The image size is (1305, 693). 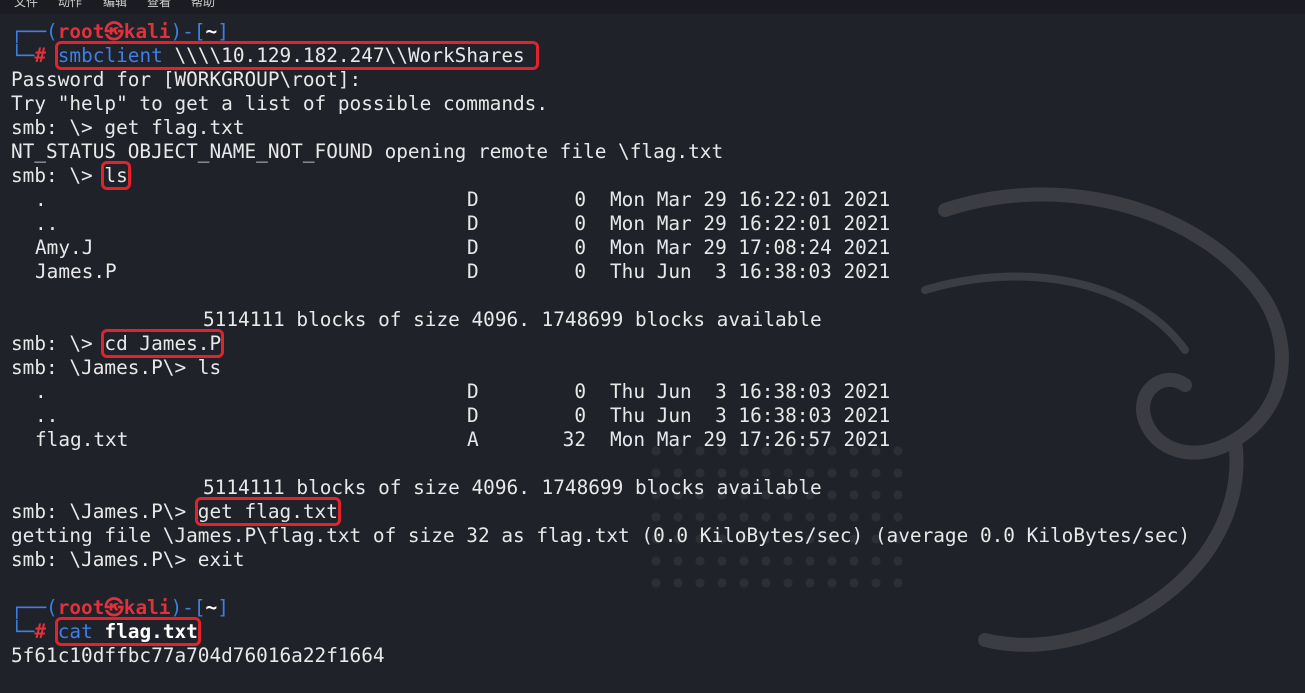 I want to click on command-cat: cat, so click(x=75, y=631).